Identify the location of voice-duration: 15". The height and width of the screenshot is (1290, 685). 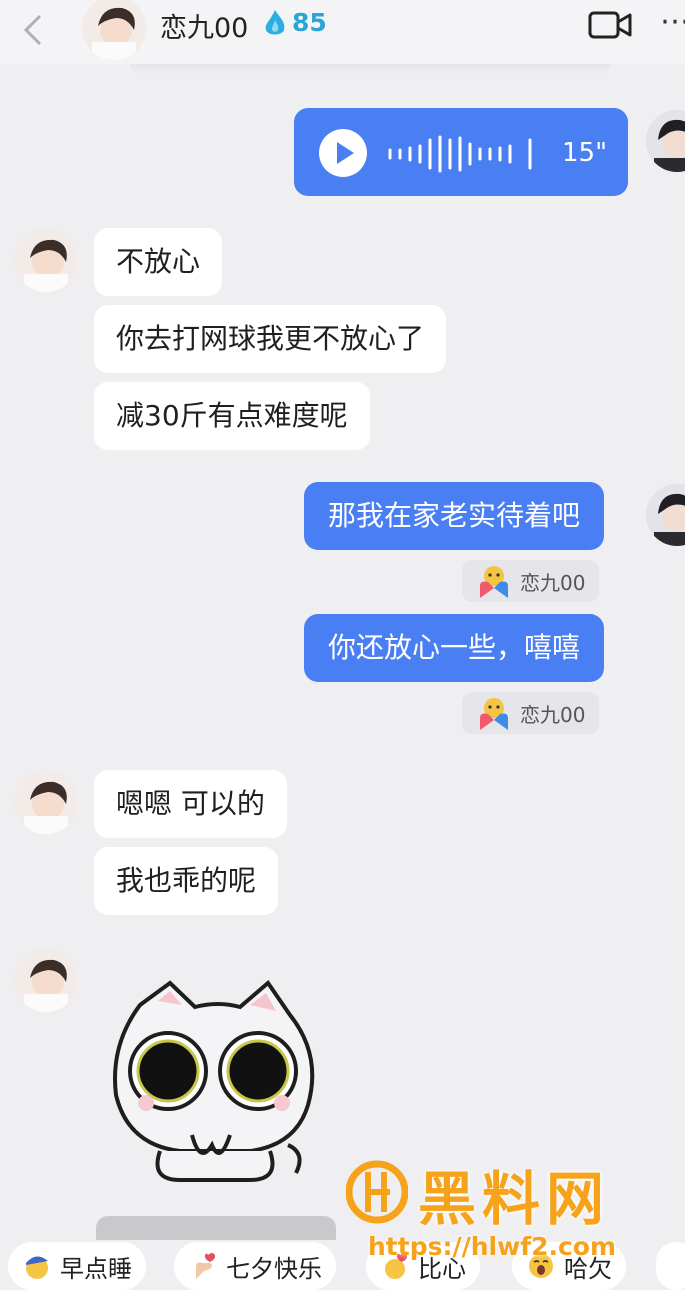
(585, 153).